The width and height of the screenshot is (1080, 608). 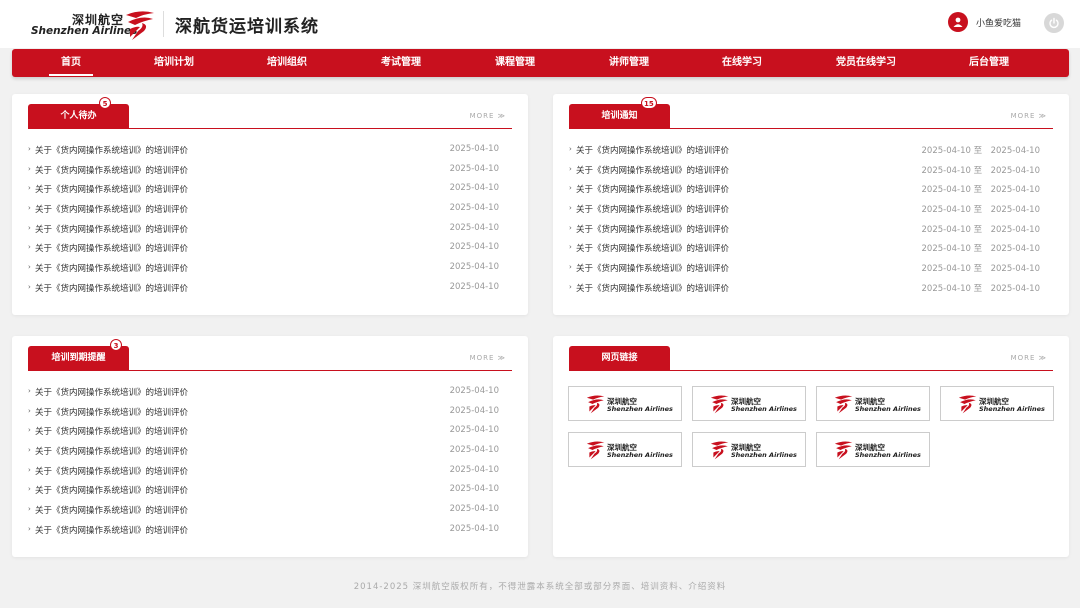 I want to click on shenzhen-airlines-logo: 深圳航空 Shenzhen Airlines, so click(x=94, y=25).